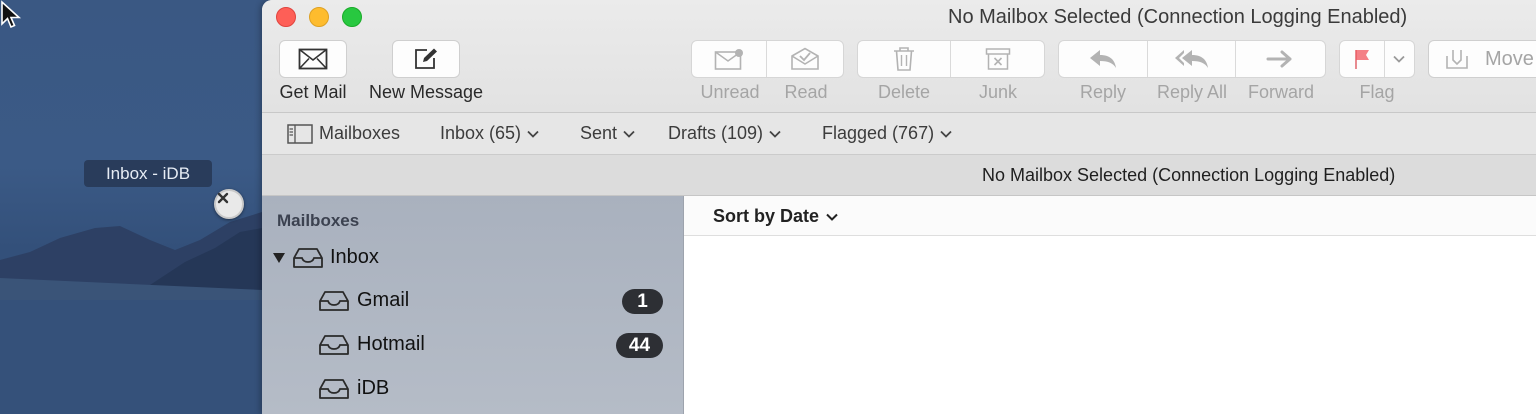 Image resolution: width=1536 pixels, height=414 pixels. I want to click on read-envelope-icon, so click(805, 58).